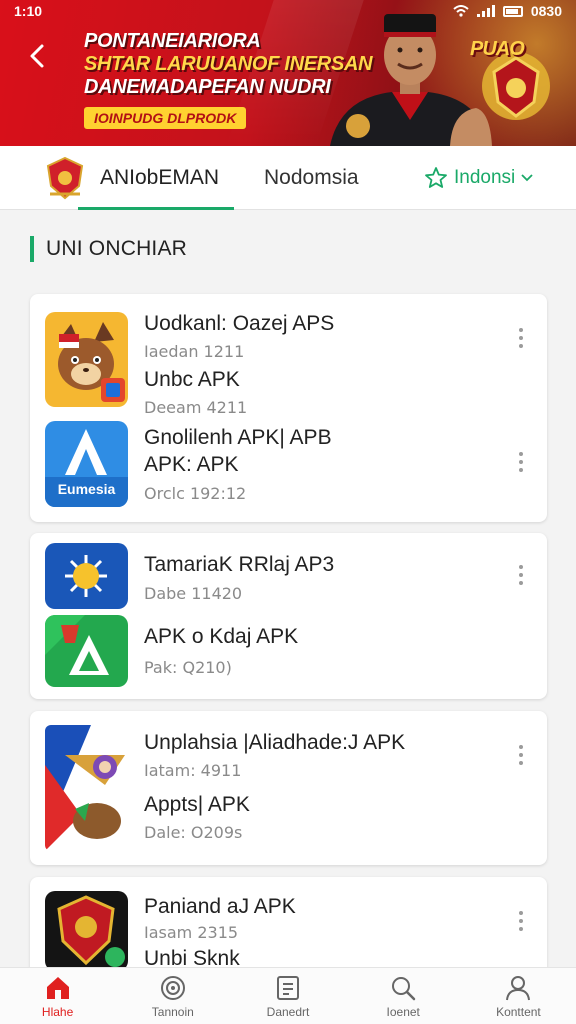 This screenshot has height=1024, width=576. Describe the element at coordinates (436, 177) in the screenshot. I see `star-icon` at that location.